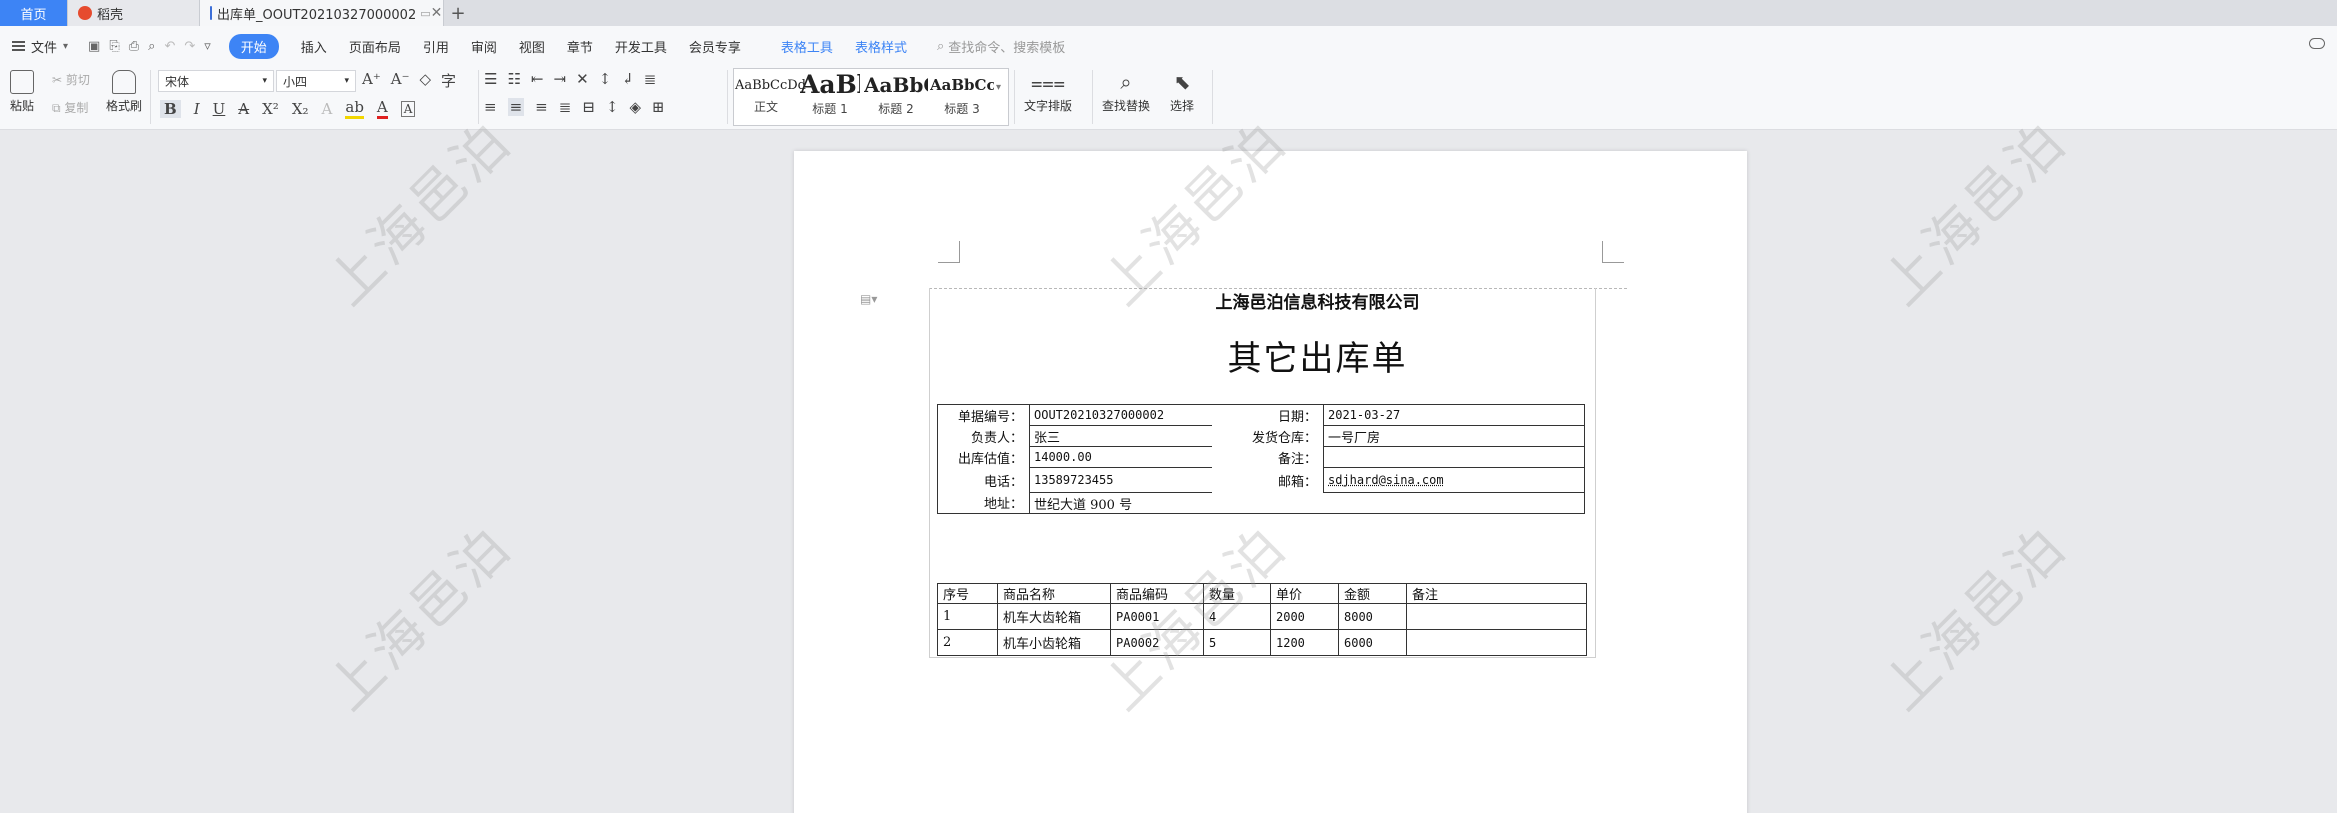 The image size is (2337, 813). Describe the element at coordinates (1120, 457) in the screenshot. I see `value-value: 14000.00` at that location.